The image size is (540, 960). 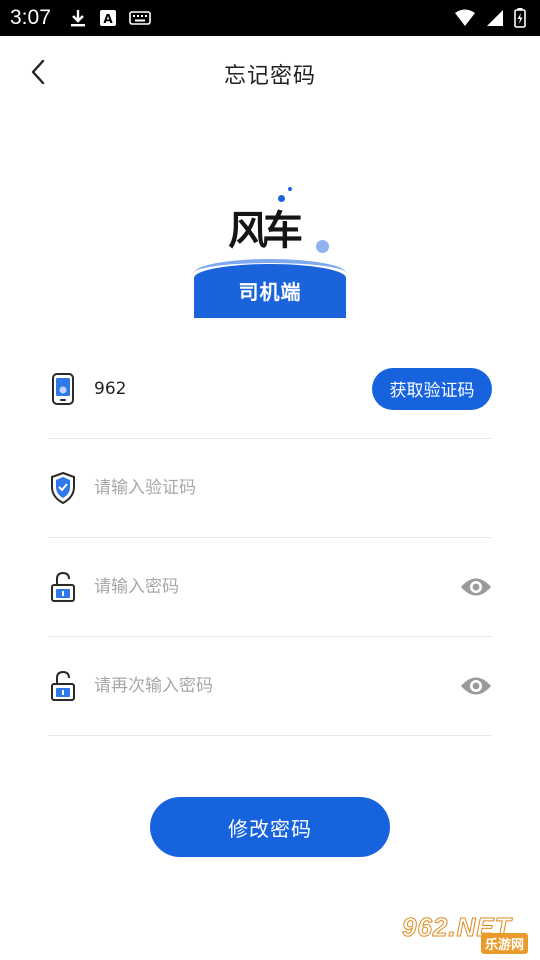 What do you see at coordinates (63, 388) in the screenshot?
I see `phone-icon` at bounding box center [63, 388].